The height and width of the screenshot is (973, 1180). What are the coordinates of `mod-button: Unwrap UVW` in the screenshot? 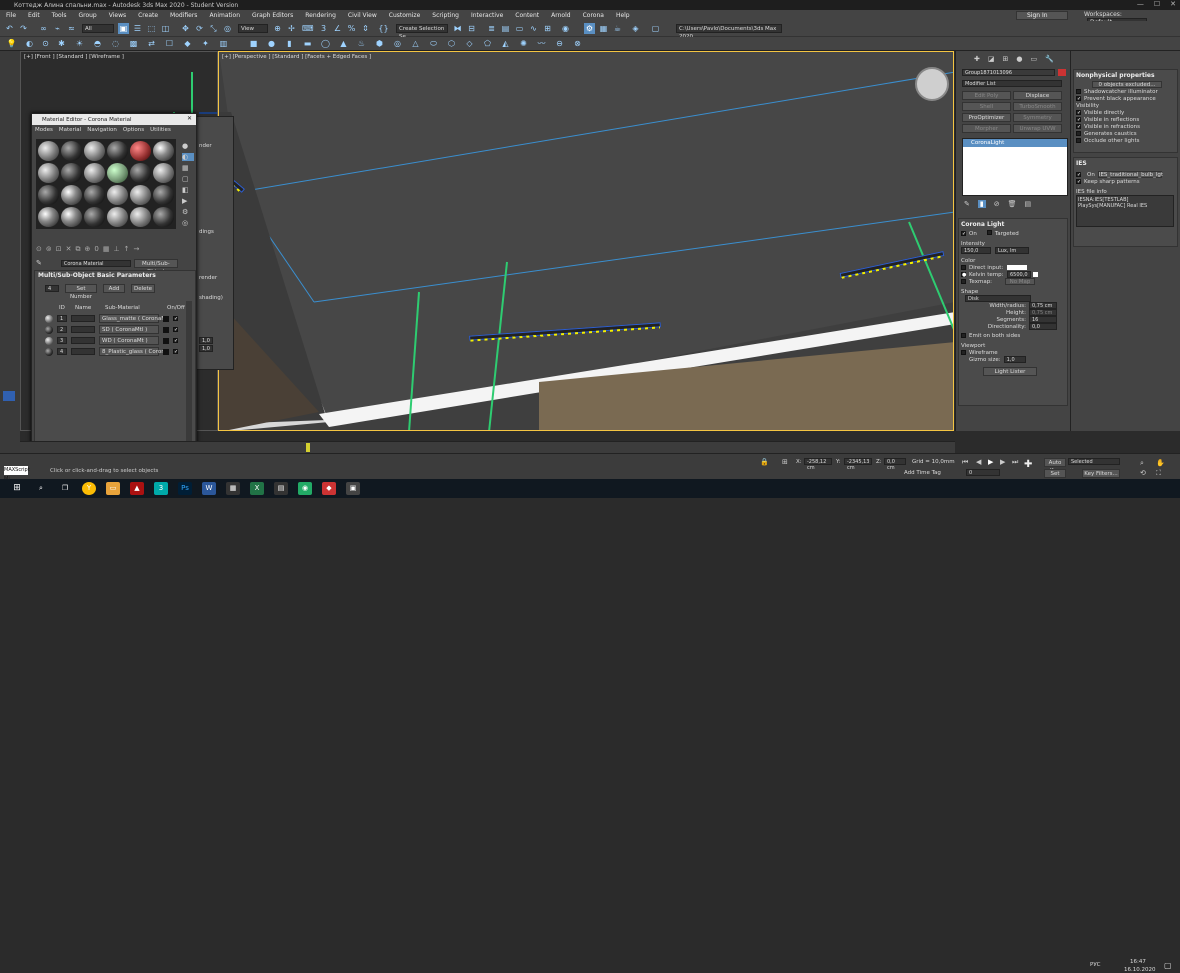 It's located at (1037, 128).